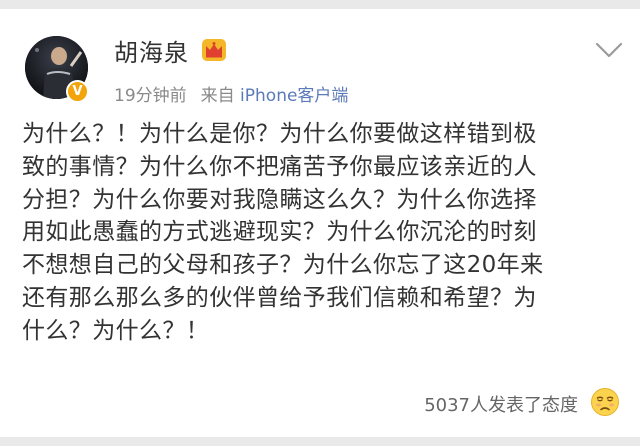 Image resolution: width=640 pixels, height=446 pixels. Describe the element at coordinates (77, 91) in the screenshot. I see `verified-badge-icon: V` at that location.